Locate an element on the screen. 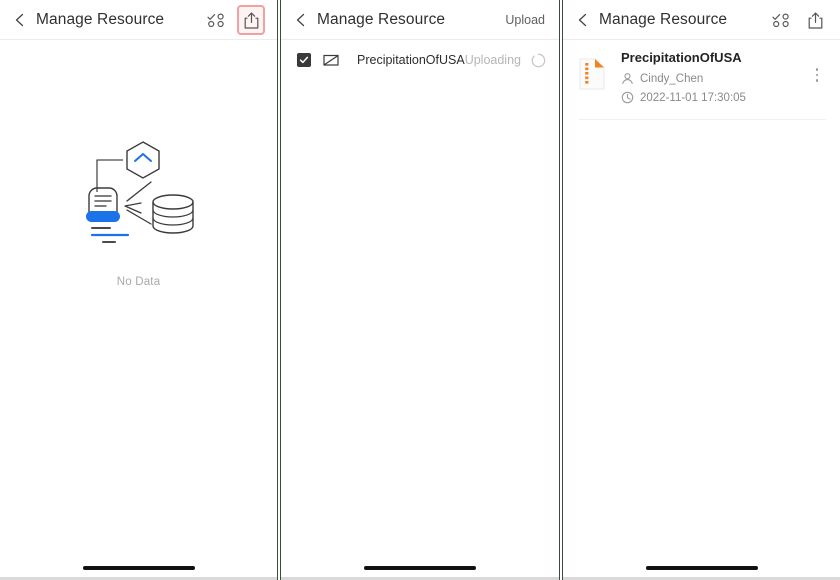 This screenshot has height=580, width=840. no-data-illustration is located at coordinates (139, 192).